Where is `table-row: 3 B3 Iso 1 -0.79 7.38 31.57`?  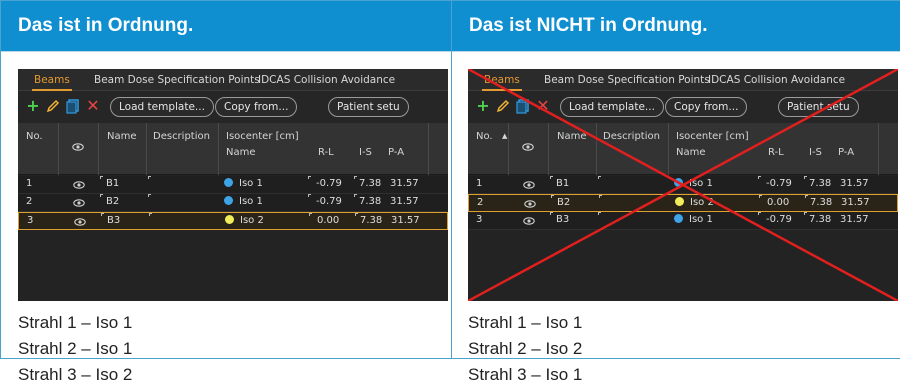
table-row: 3 B3 Iso 1 -0.79 7.38 31.57 is located at coordinates (683, 221).